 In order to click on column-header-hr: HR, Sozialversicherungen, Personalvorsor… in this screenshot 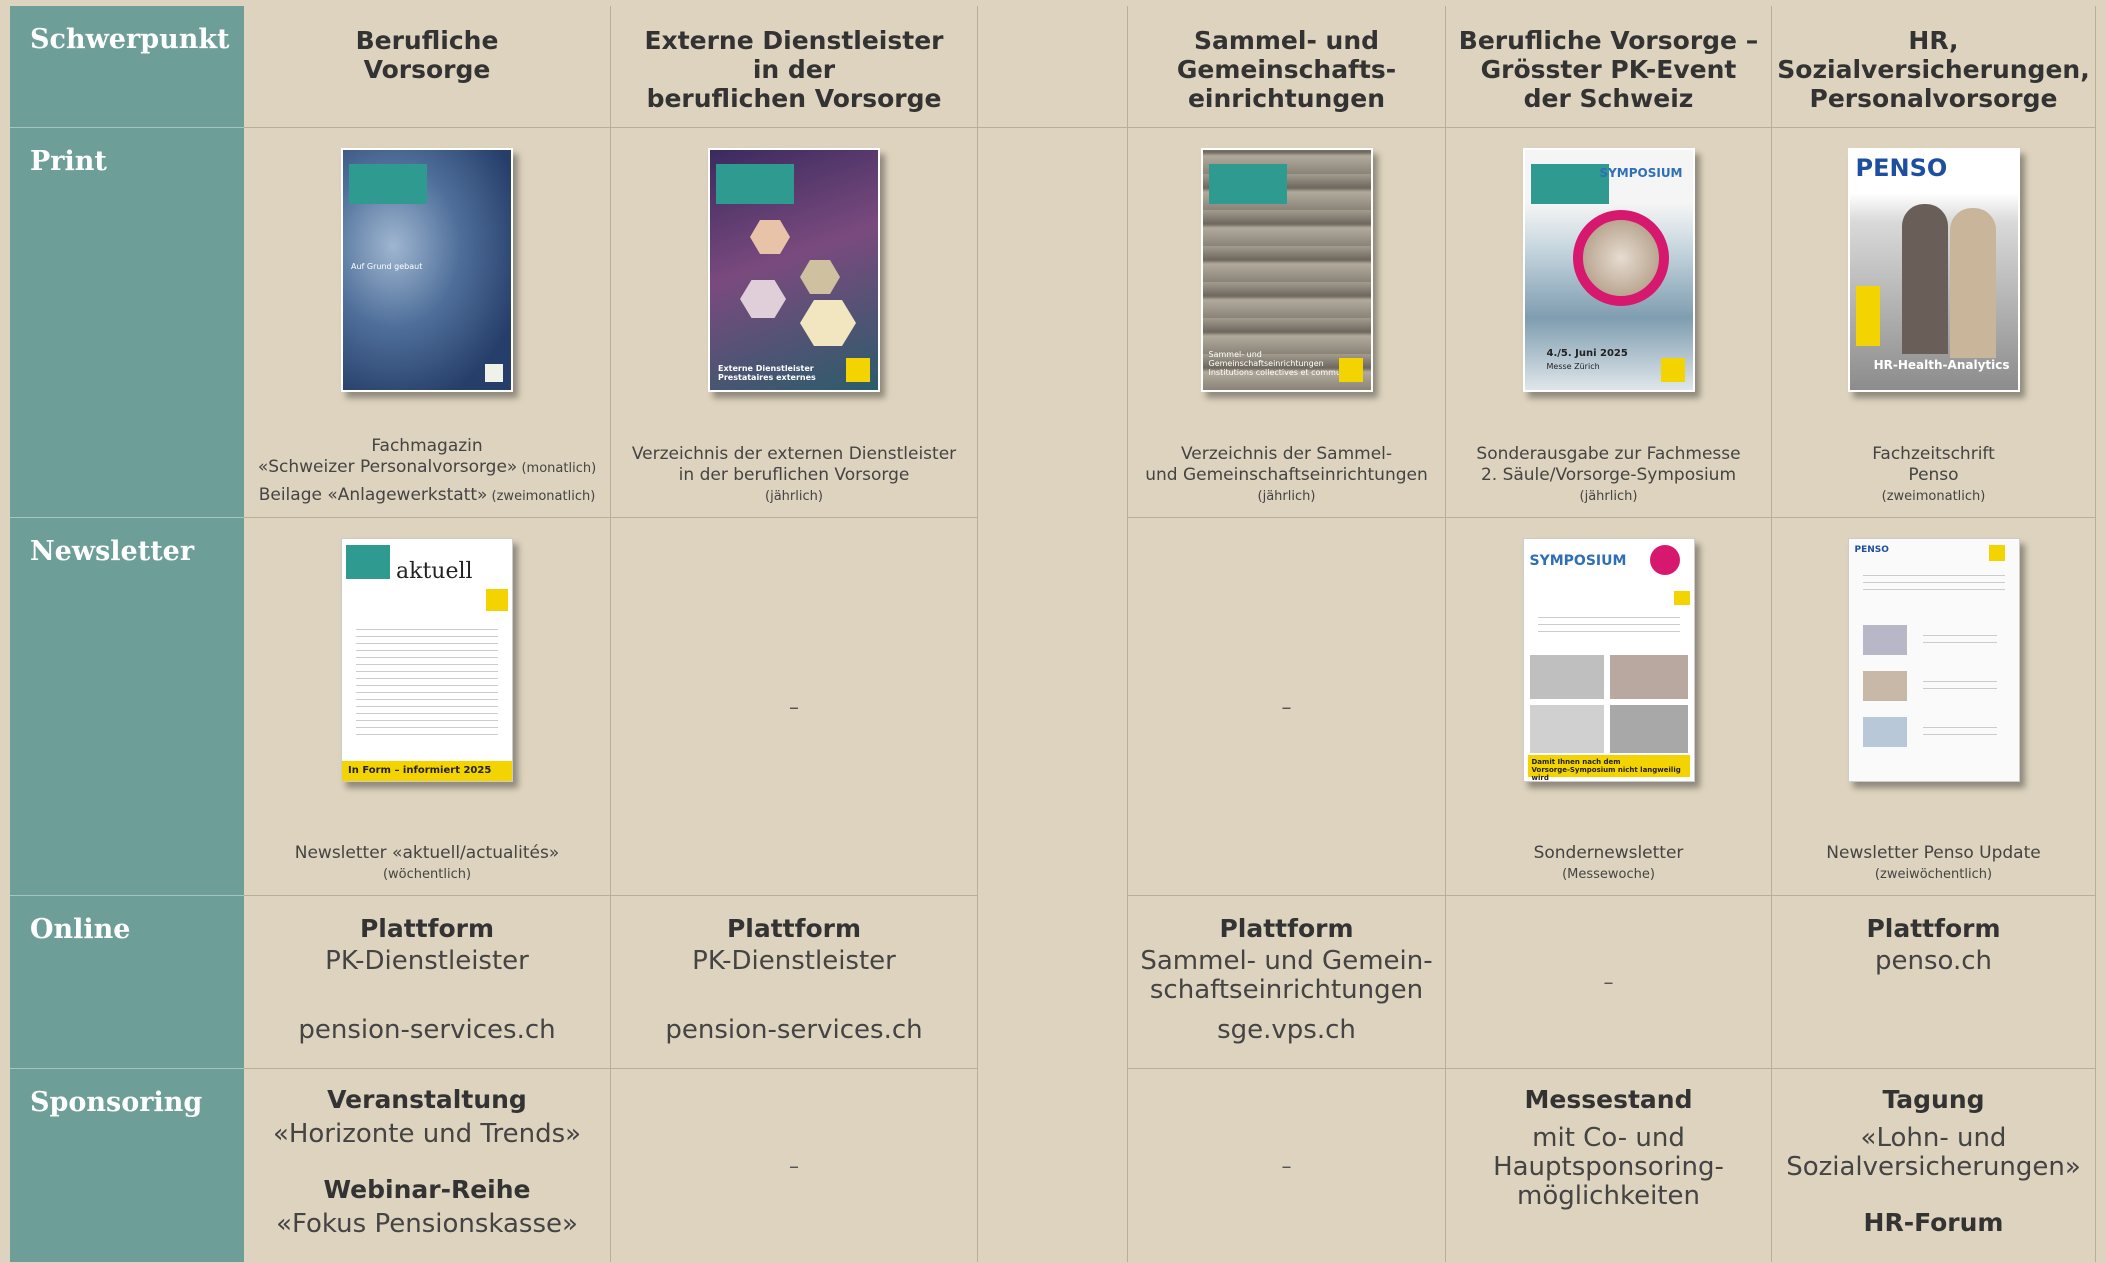, I will do `click(1934, 67)`.